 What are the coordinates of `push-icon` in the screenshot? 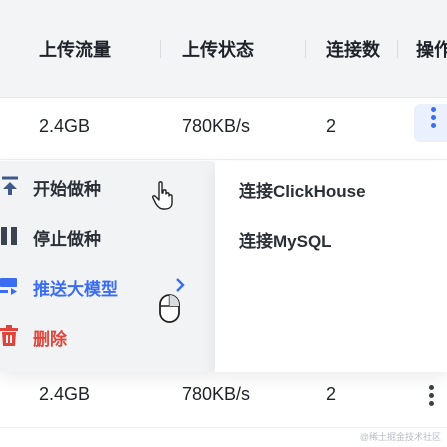 It's located at (8, 286).